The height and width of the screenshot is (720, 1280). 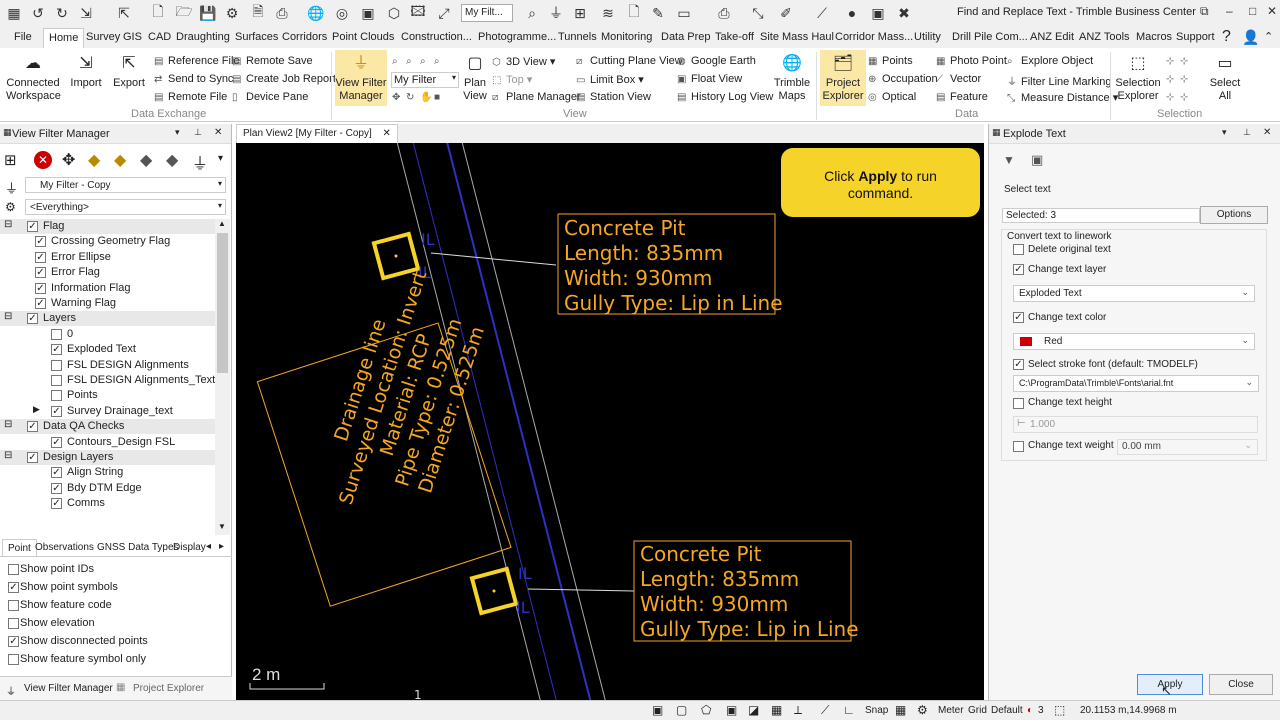 I want to click on view-filter-manager-button: ⏚ View Filter Manager, so click(x=361, y=78).